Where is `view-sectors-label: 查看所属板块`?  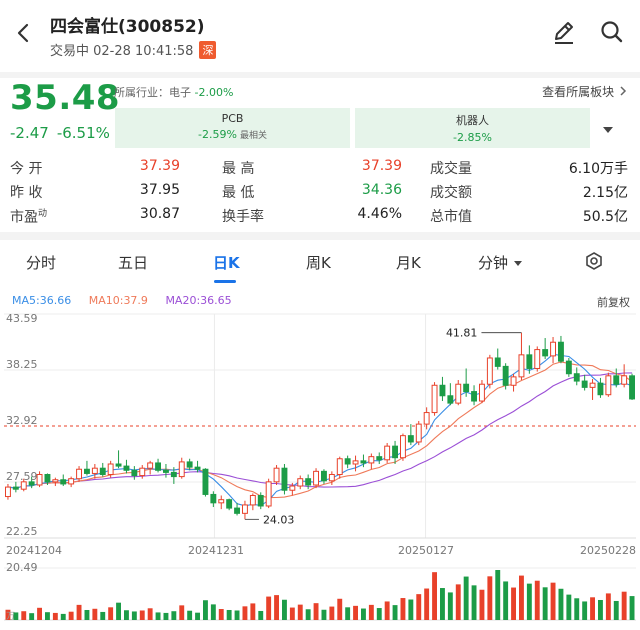
view-sectors-label: 查看所属板块 is located at coordinates (578, 92).